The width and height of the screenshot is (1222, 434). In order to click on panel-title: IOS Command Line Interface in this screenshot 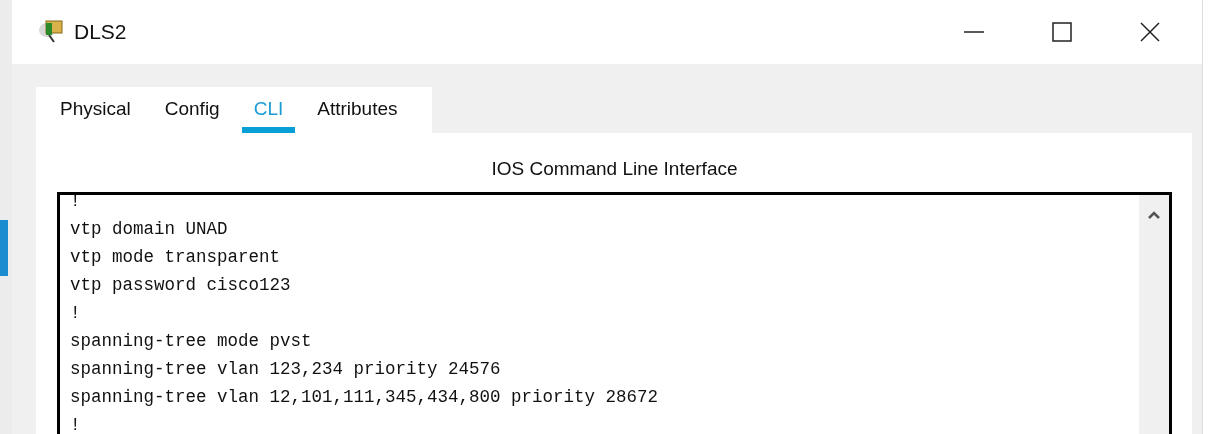, I will do `click(614, 169)`.